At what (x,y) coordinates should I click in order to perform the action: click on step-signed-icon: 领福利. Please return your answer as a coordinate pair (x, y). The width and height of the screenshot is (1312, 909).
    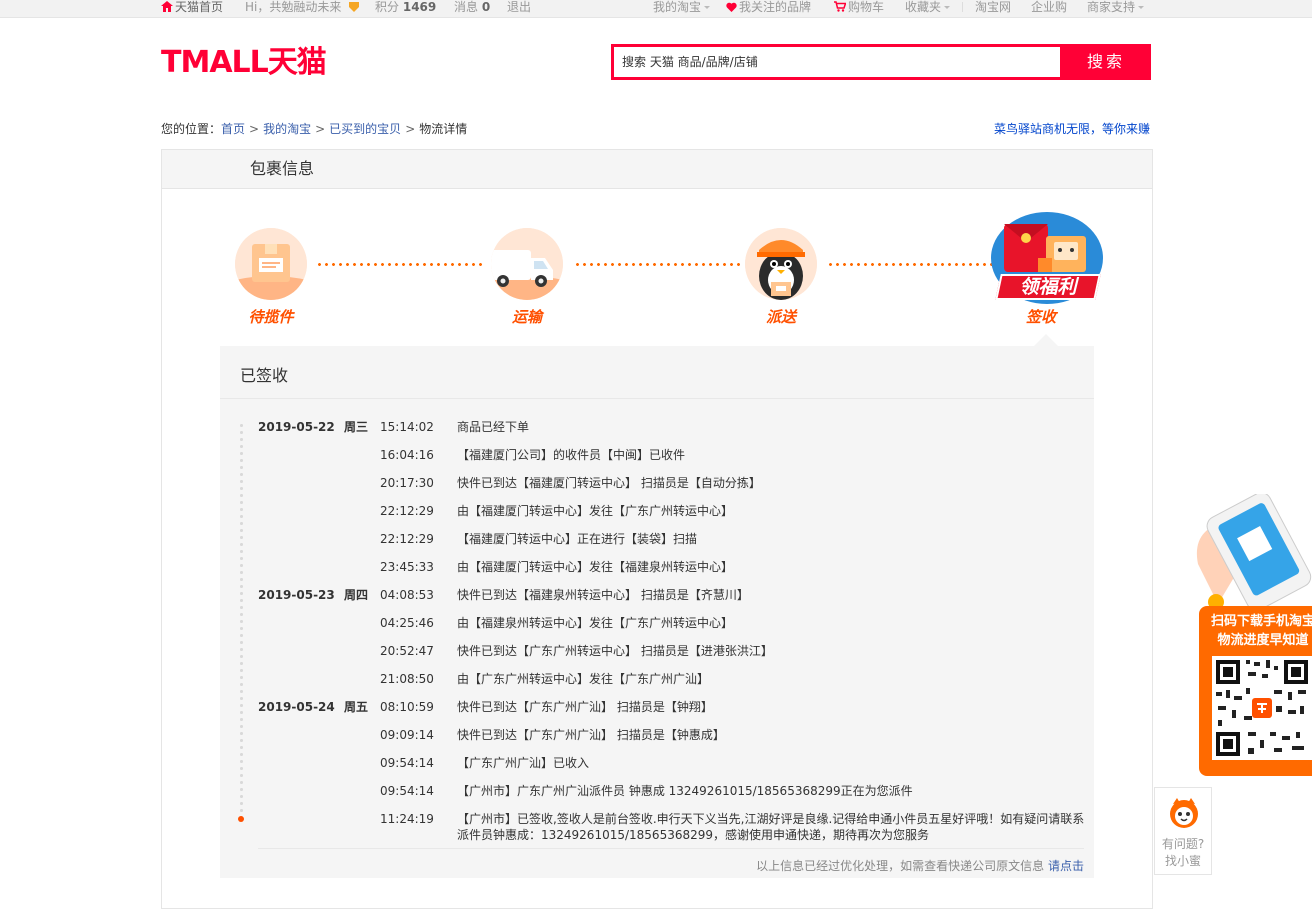
    Looking at the image, I should click on (1048, 259).